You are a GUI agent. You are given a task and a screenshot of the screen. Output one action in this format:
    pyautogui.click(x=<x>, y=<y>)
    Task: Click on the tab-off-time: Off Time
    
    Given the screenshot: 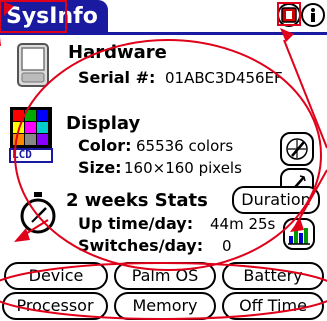 What is the action you would take?
    pyautogui.click(x=273, y=306)
    